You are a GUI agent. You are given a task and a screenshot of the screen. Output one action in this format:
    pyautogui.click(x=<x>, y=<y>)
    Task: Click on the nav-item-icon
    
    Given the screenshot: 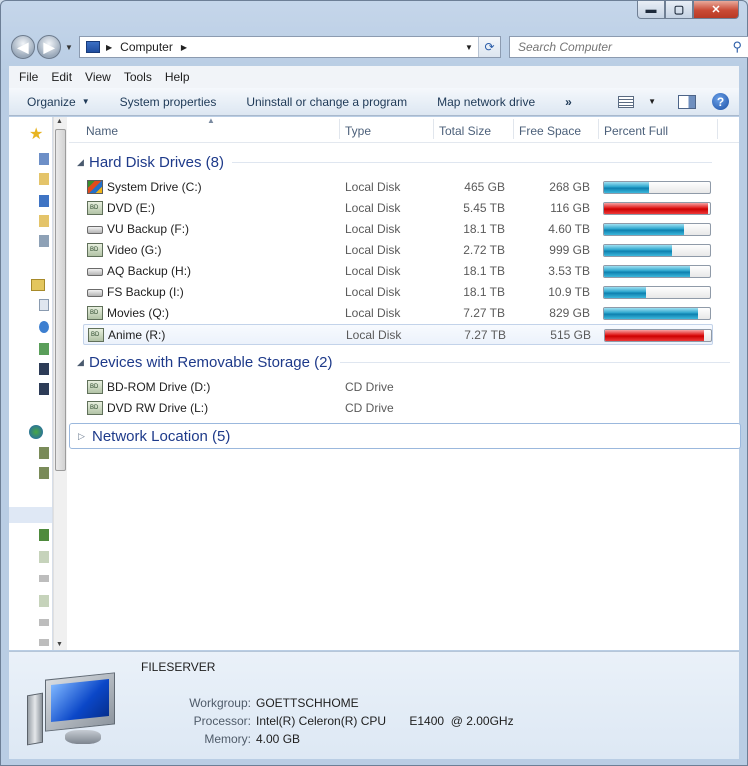 What is the action you would take?
    pyautogui.click(x=44, y=159)
    